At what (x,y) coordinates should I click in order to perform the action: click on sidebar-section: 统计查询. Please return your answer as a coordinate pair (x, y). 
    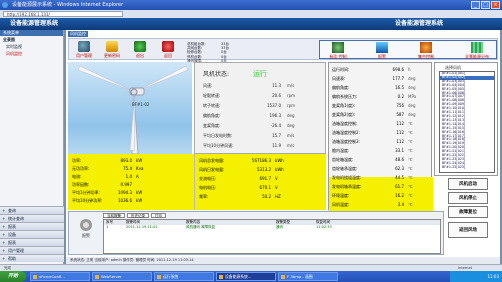
    Looking at the image, I should click on (32, 218).